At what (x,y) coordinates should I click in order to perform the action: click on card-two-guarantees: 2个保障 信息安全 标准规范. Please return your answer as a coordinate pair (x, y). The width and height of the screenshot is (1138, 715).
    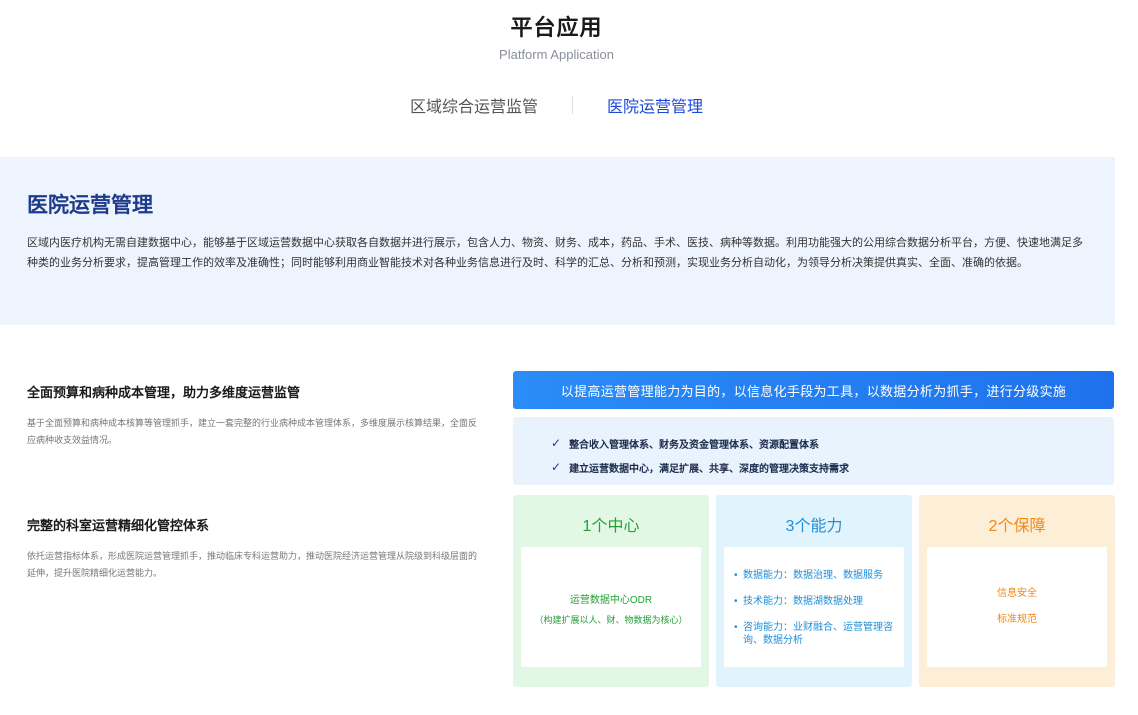
    Looking at the image, I should click on (1017, 591).